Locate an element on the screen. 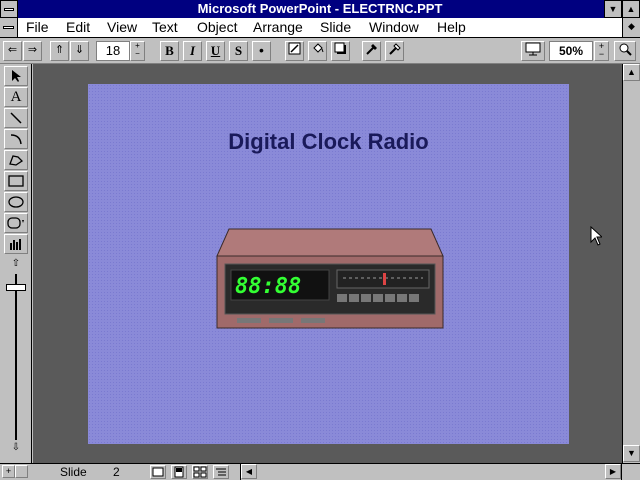 This screenshot has width=640, height=480. scroll-right-icon: ▶ is located at coordinates (613, 471).